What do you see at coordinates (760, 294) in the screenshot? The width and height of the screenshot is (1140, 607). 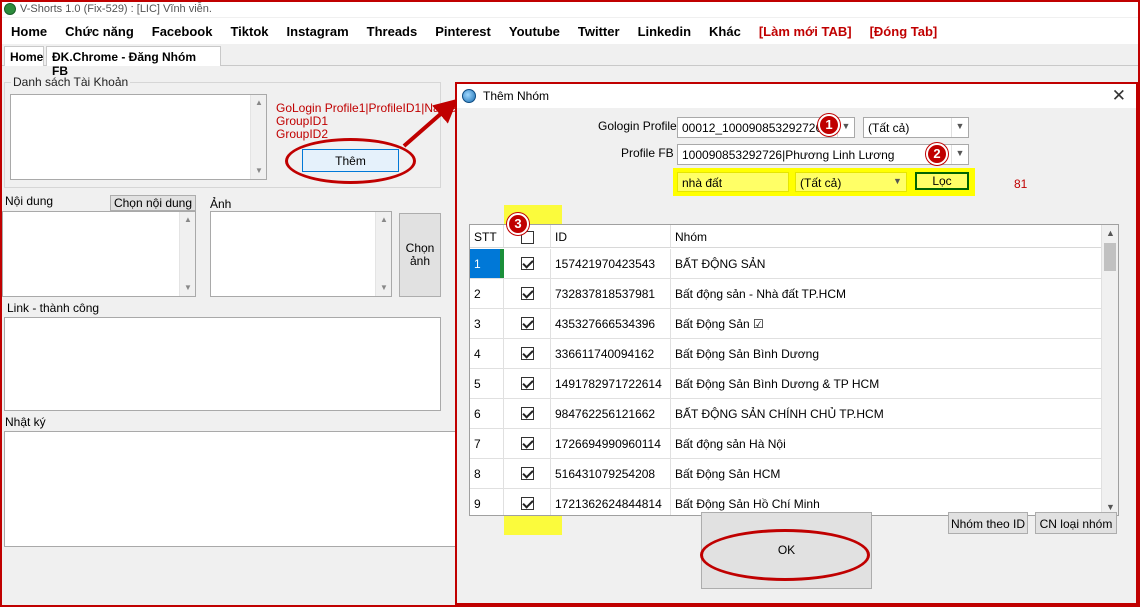 I see `row-group-name: Bất động sản - Nhà đất TP.HCM` at bounding box center [760, 294].